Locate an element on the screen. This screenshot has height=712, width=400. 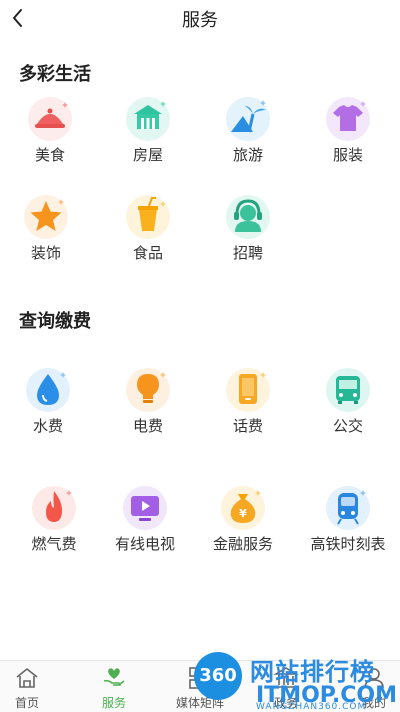
service-item-bus: 公交 is located at coordinates (348, 405).